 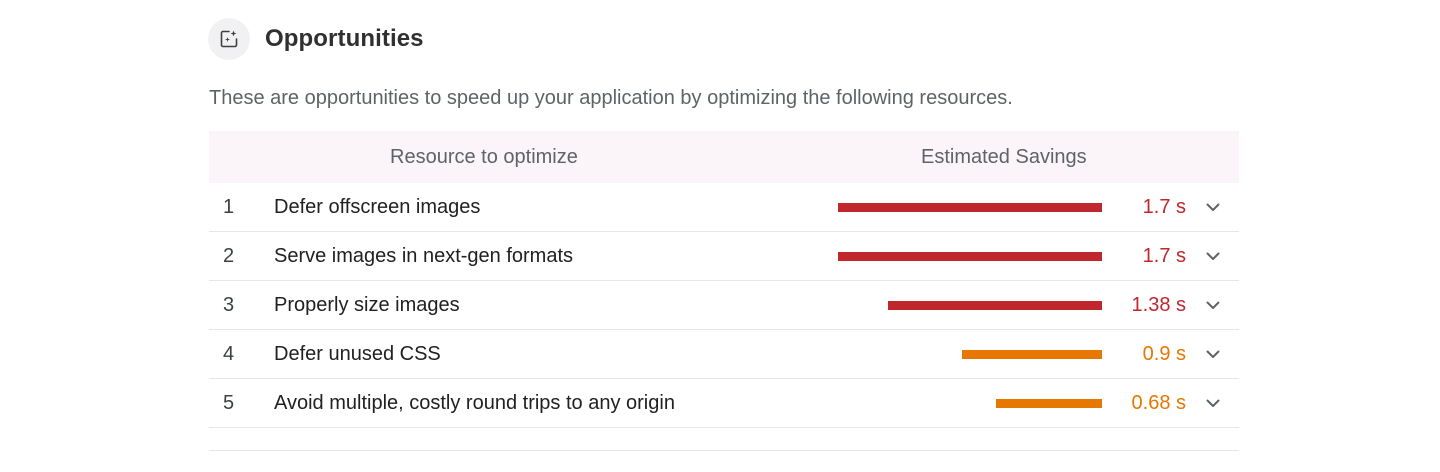 I want to click on row-index: 5, so click(x=229, y=403).